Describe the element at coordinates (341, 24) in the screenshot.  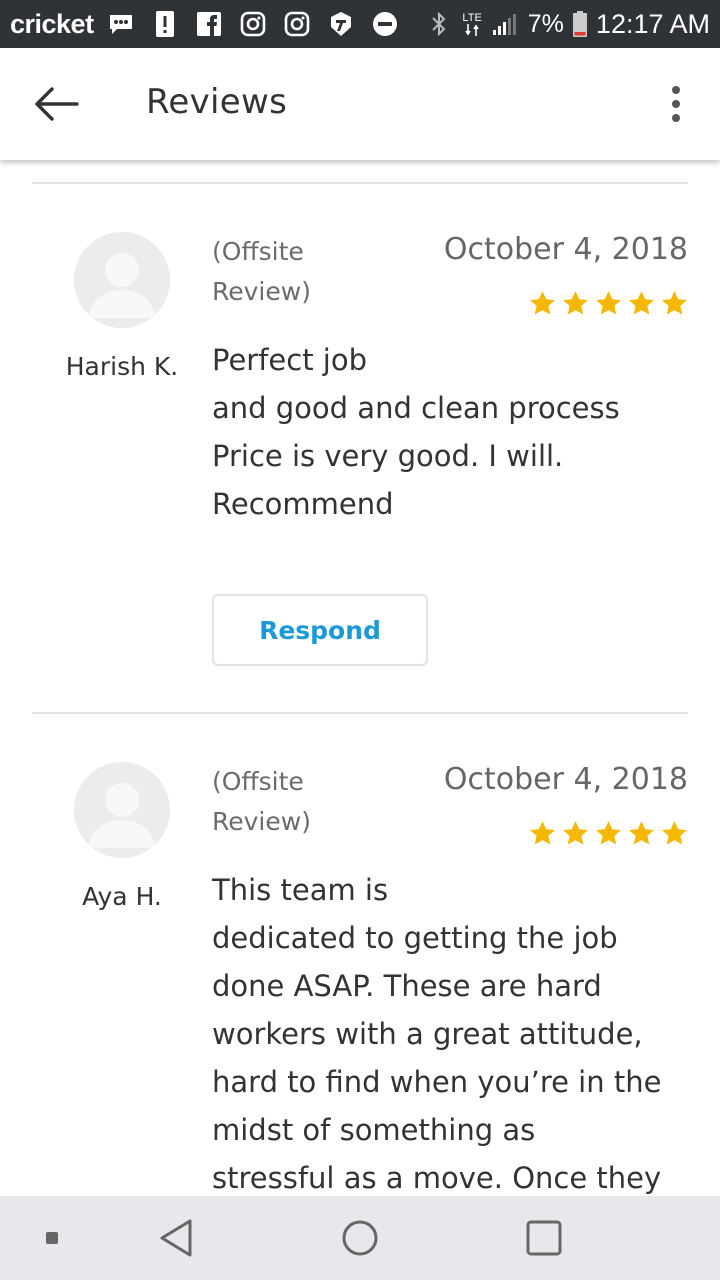
I see `app-badge-icon` at that location.